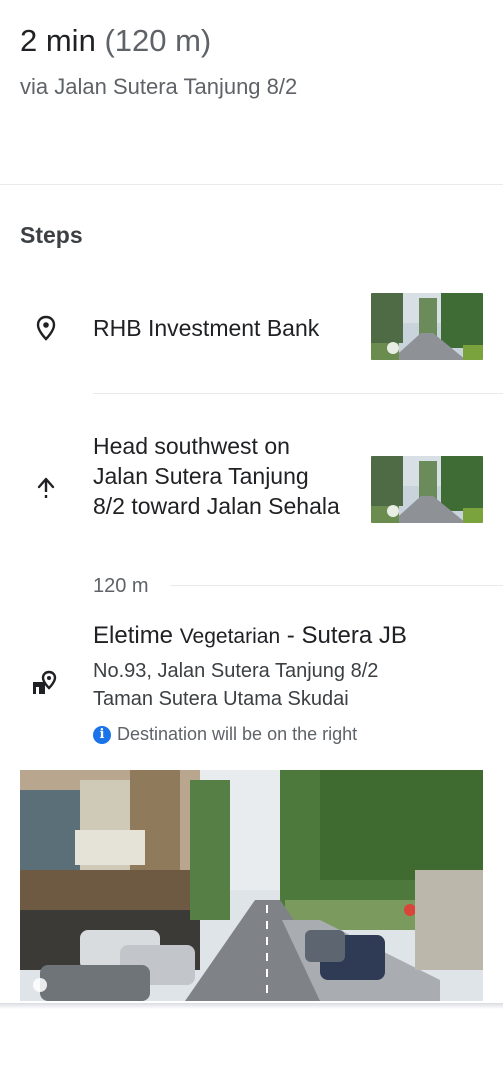  What do you see at coordinates (46, 330) in the screenshot?
I see `location-pin-icon` at bounding box center [46, 330].